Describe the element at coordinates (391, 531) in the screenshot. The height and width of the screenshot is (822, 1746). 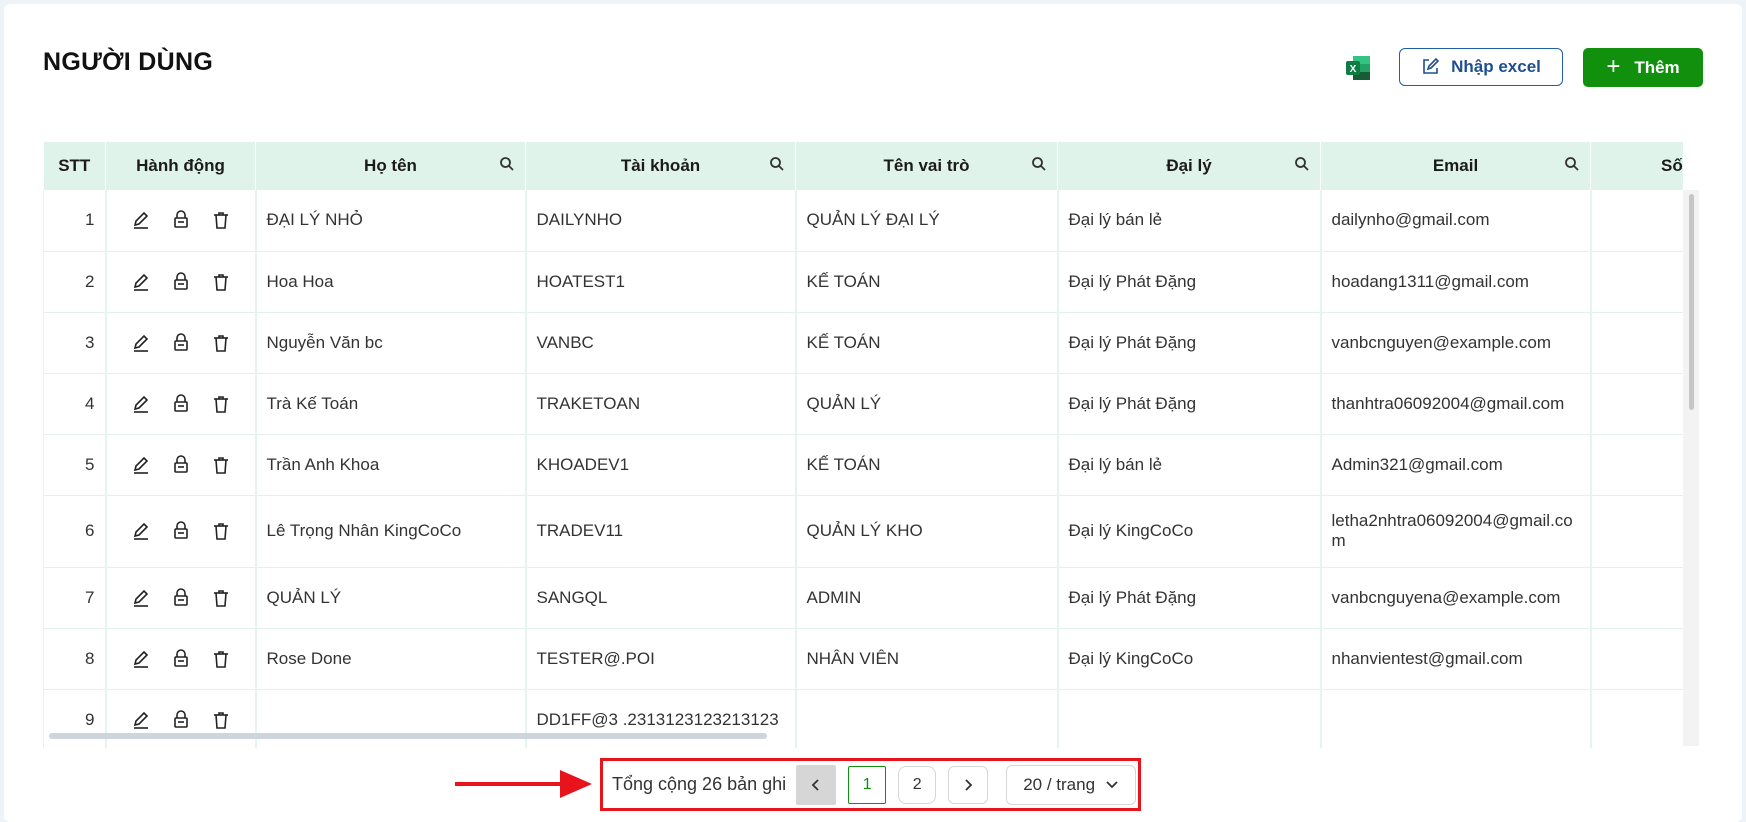
I see `cell-name: Lê Trọng Nhân KingCoCo` at that location.